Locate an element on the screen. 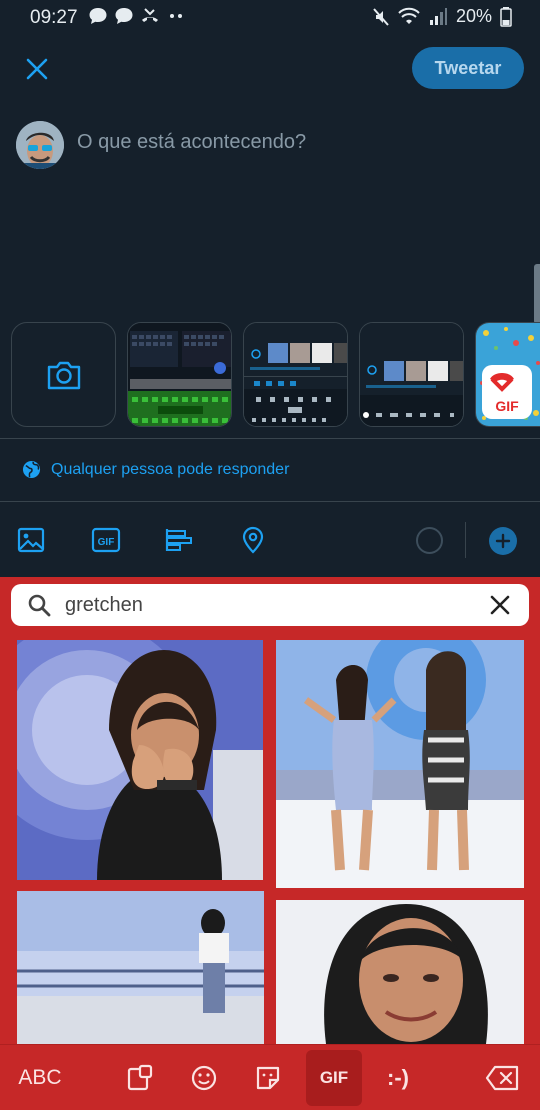 The image size is (540, 1110). close-button is located at coordinates (37, 69).